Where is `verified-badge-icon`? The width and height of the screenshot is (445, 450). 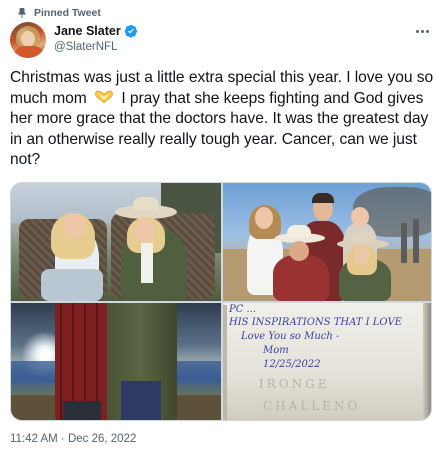
verified-badge-icon is located at coordinates (130, 31).